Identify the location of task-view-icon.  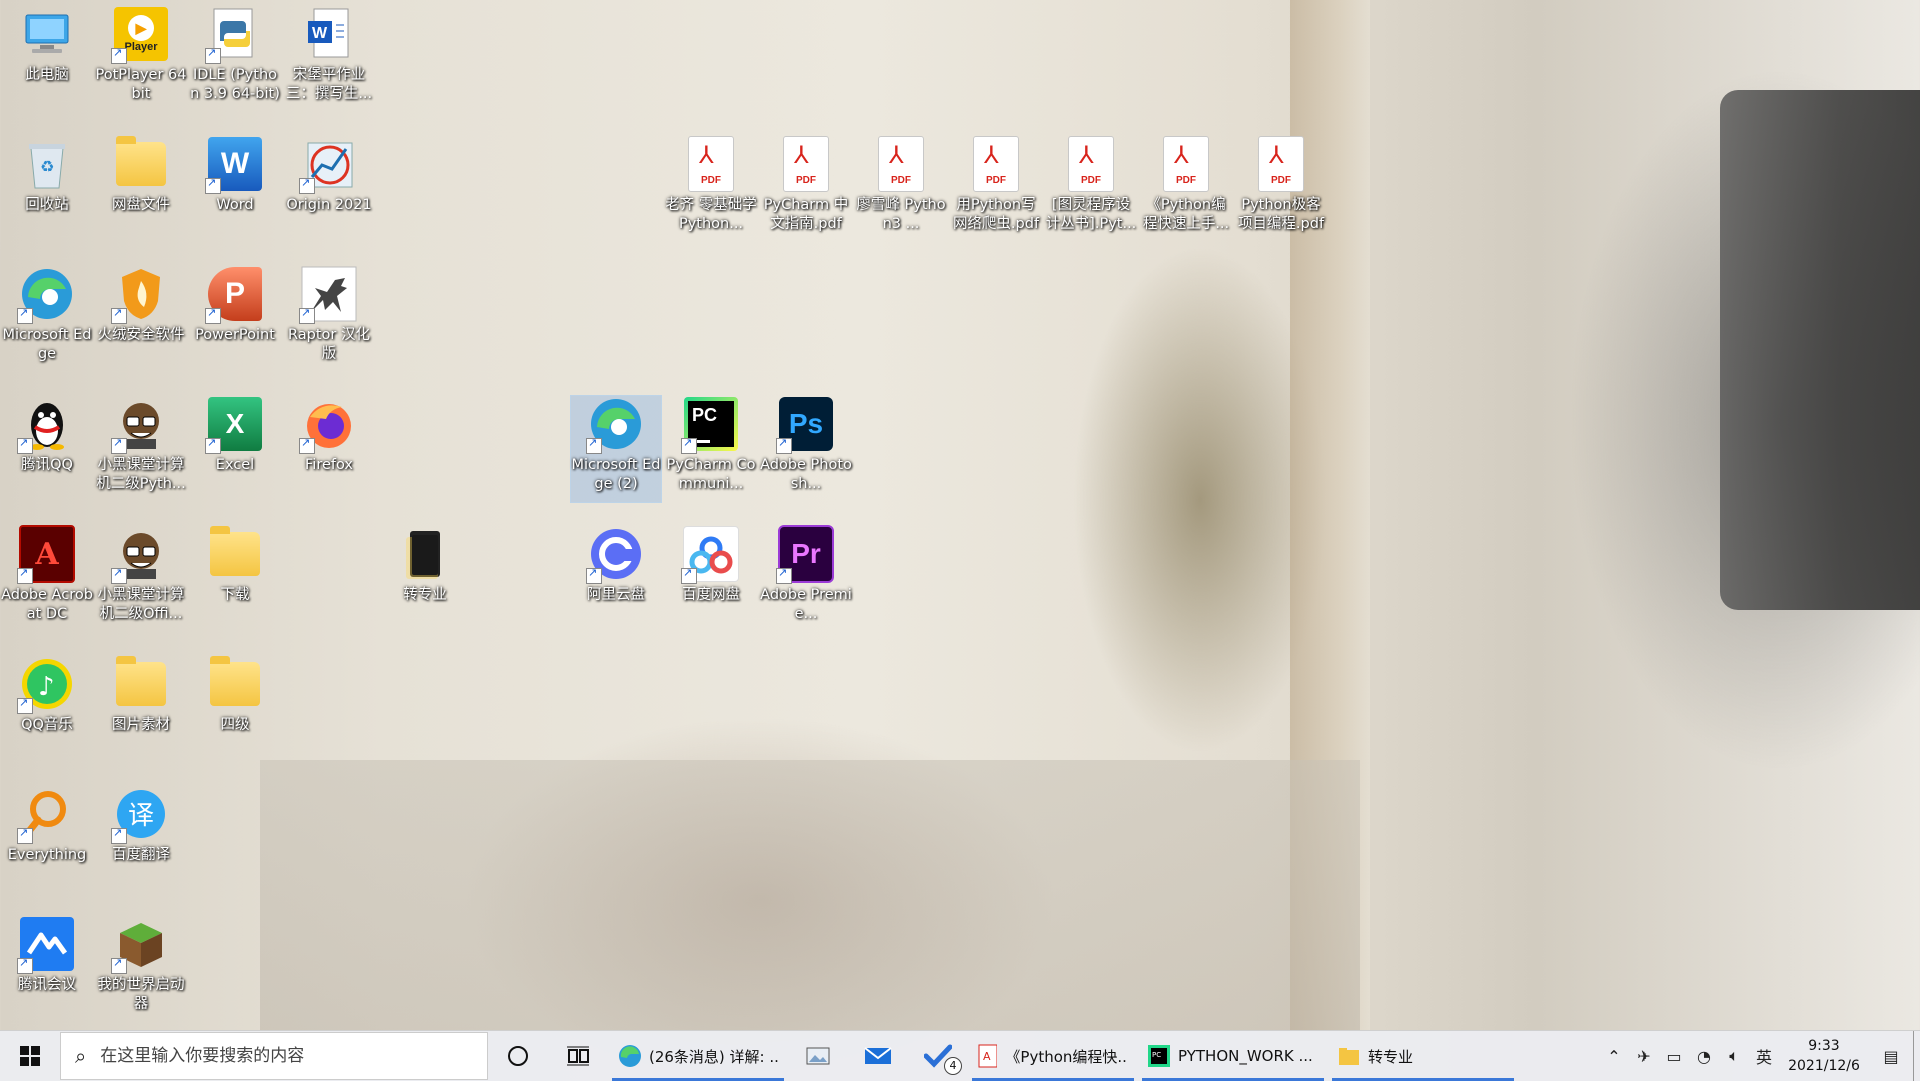
(578, 1056).